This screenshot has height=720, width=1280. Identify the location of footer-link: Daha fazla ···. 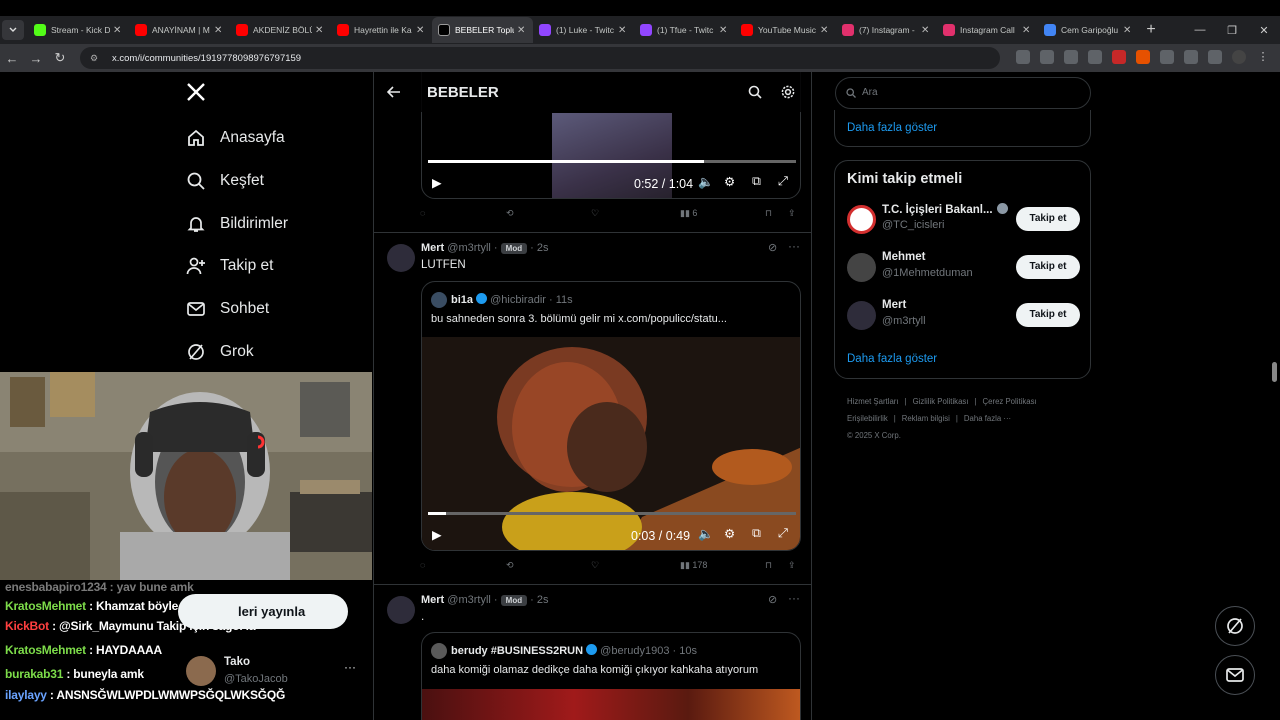
(987, 418).